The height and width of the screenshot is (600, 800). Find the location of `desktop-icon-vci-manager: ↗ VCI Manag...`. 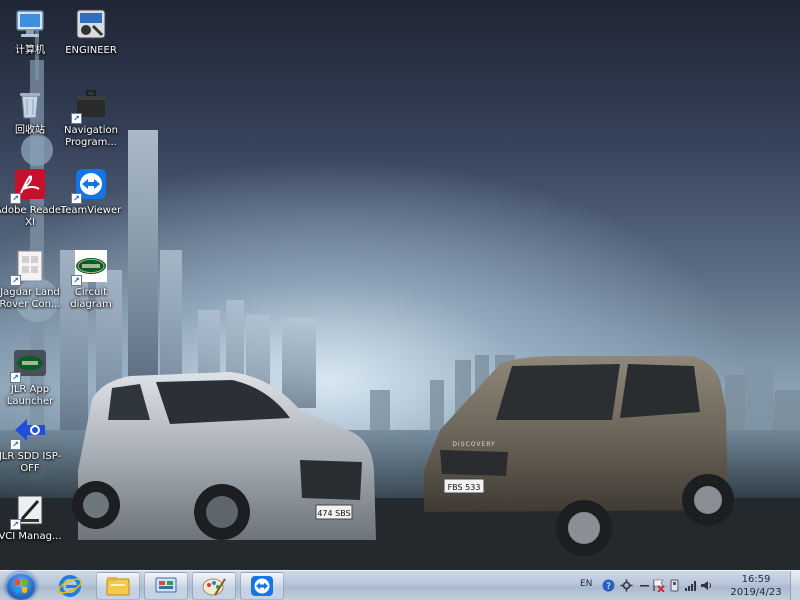

desktop-icon-vci-manager: ↗ VCI Manag... is located at coordinates (33, 517).